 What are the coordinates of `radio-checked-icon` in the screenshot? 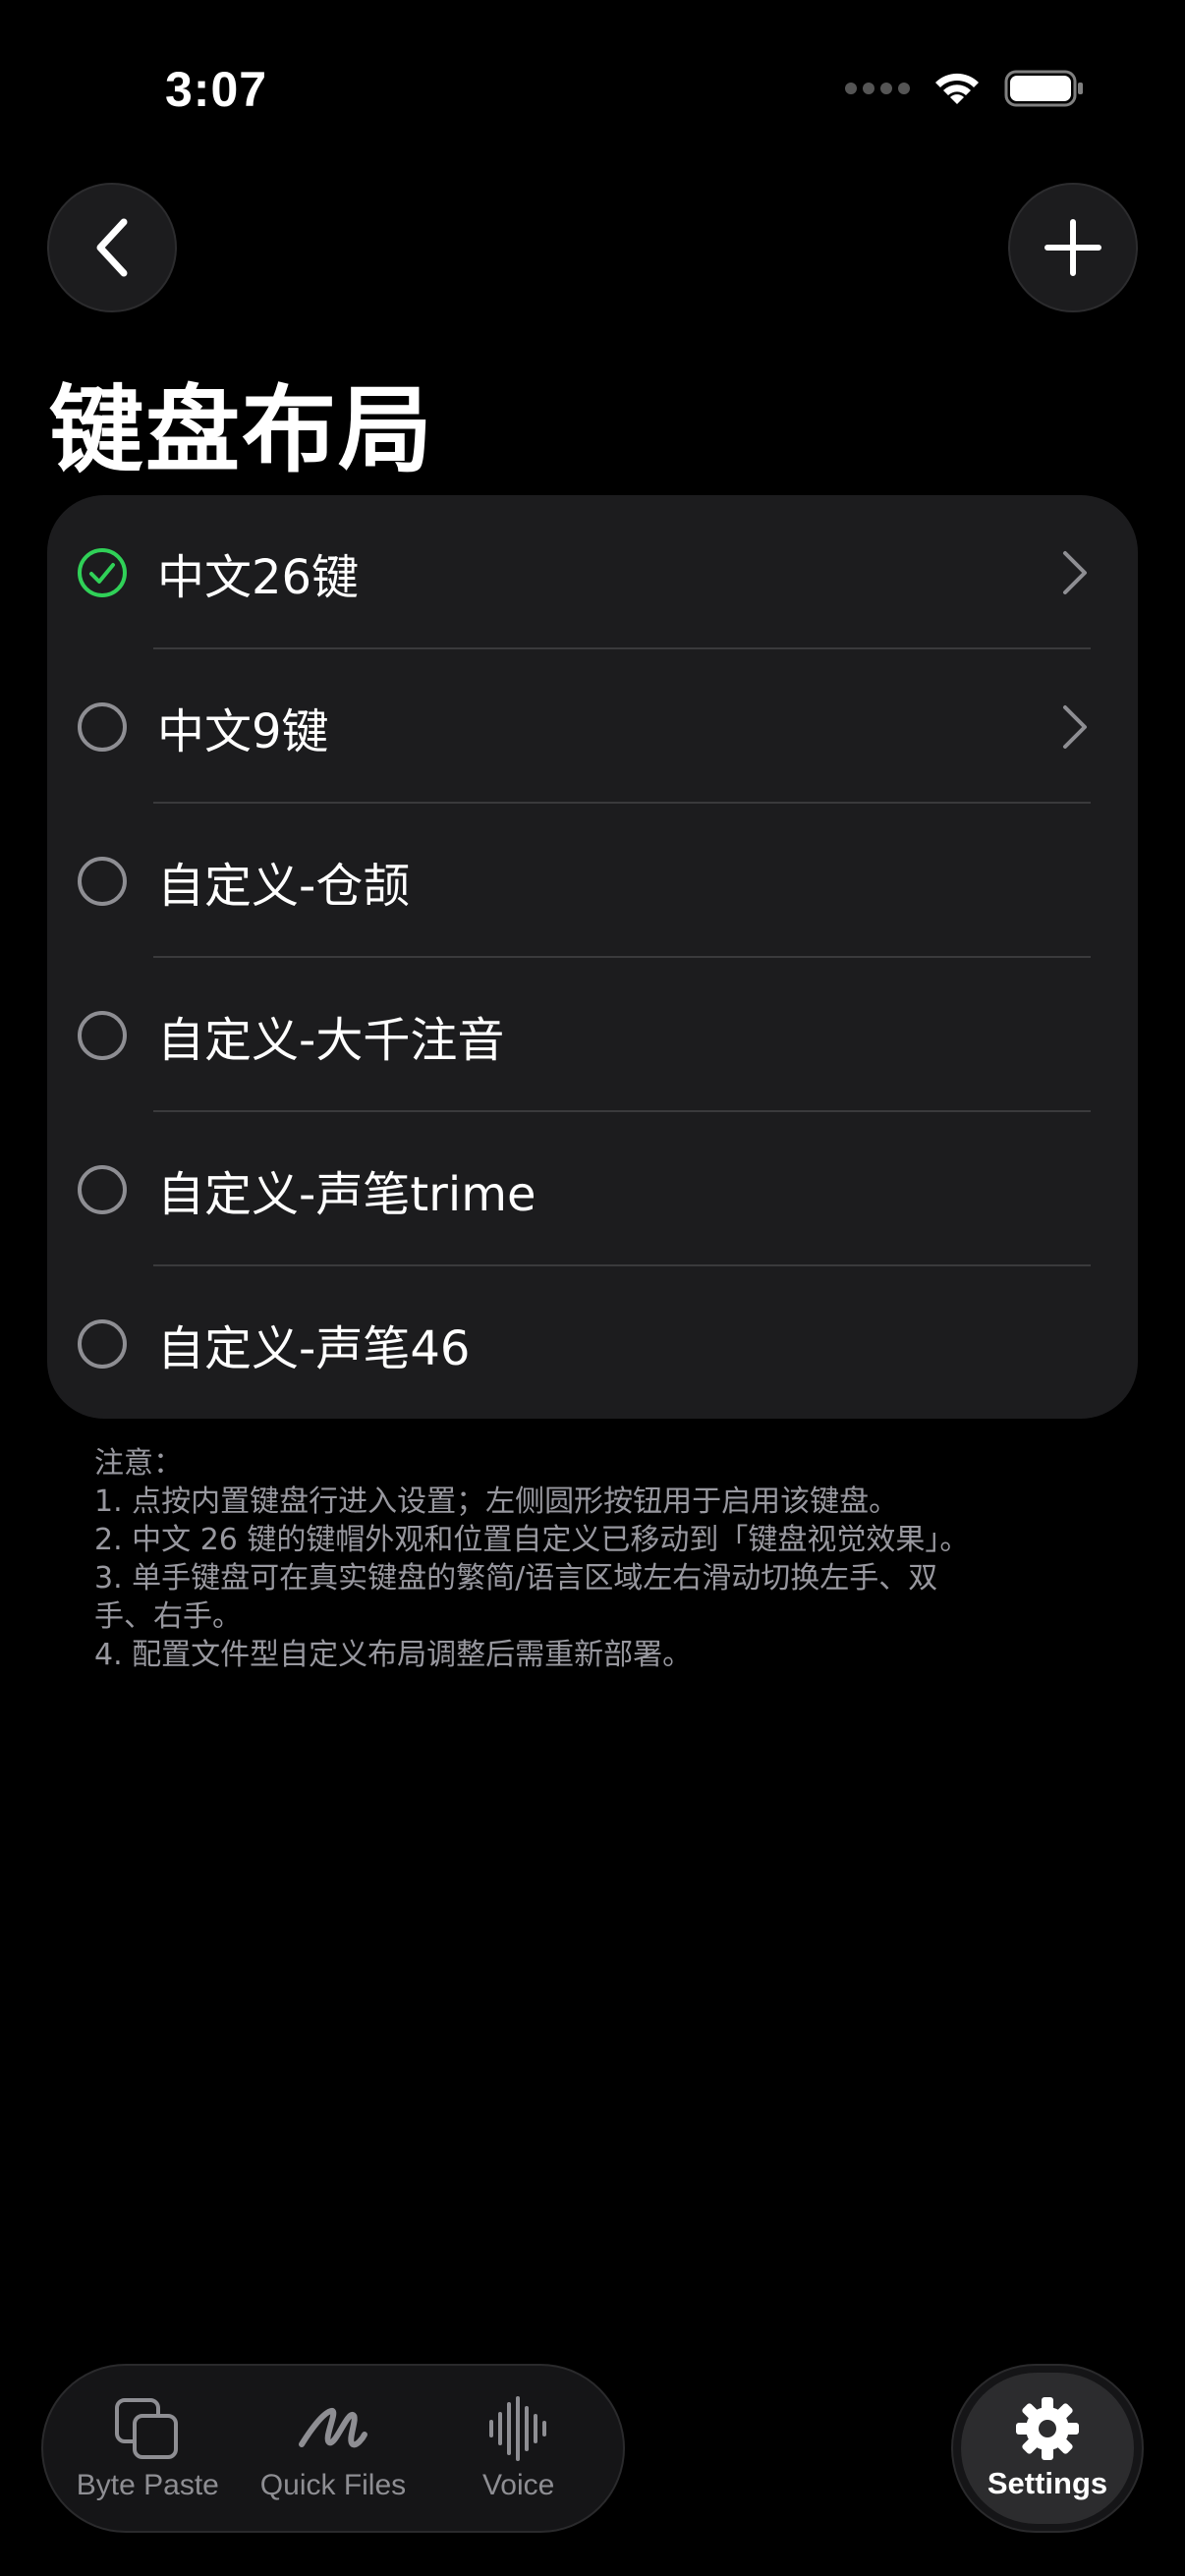 It's located at (103, 572).